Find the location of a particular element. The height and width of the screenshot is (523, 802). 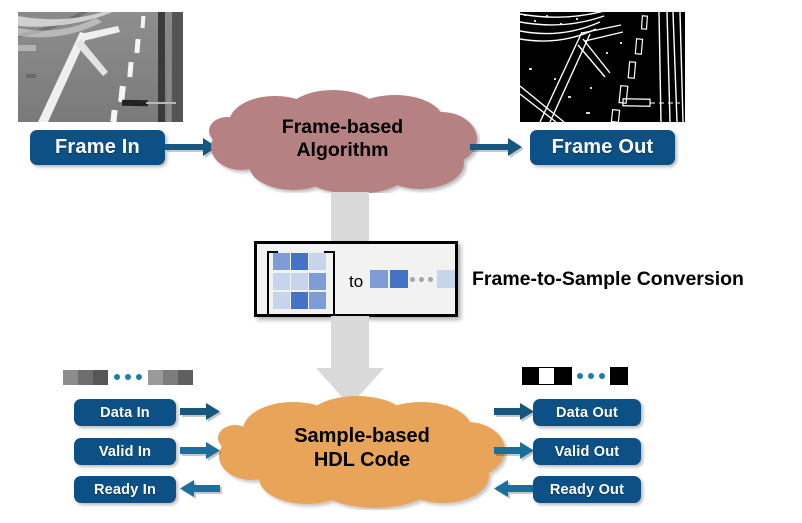

valid-out-label: Valid Out is located at coordinates (587, 451).